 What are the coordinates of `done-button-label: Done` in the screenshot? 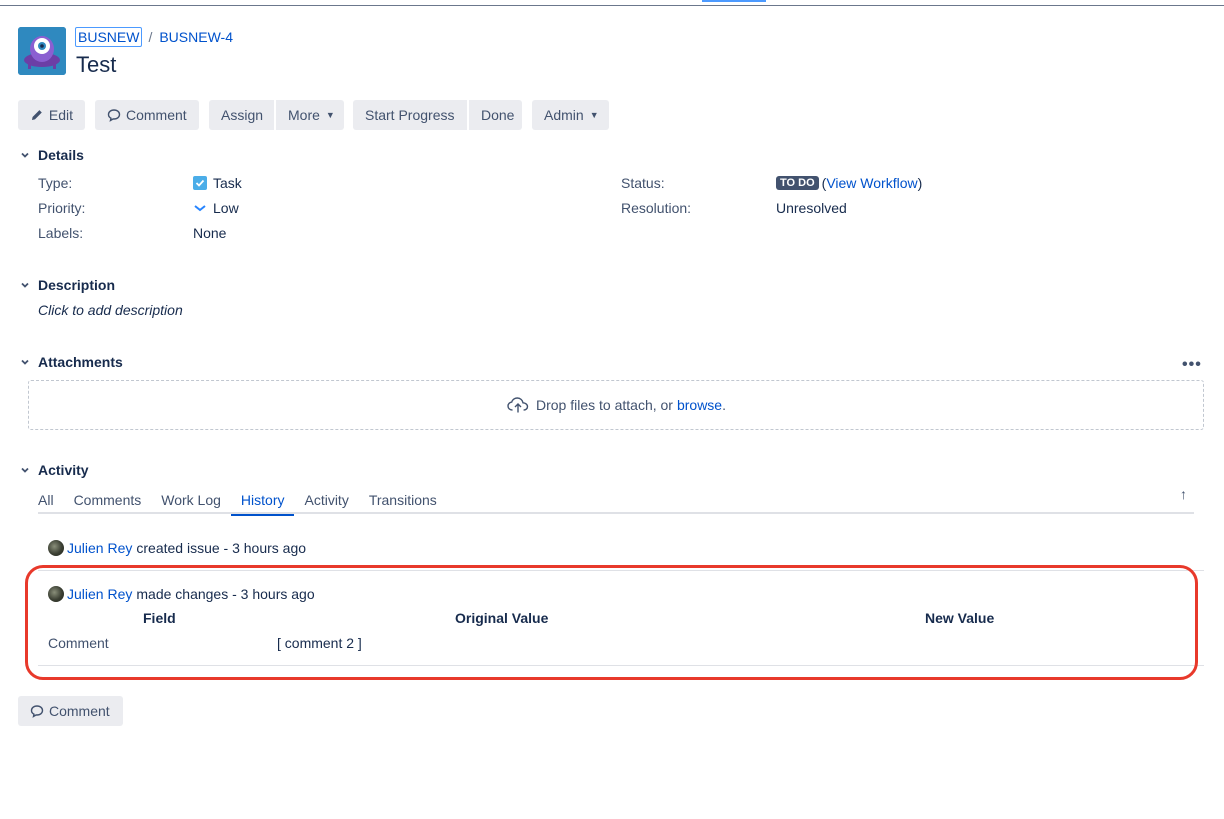 It's located at (498, 115).